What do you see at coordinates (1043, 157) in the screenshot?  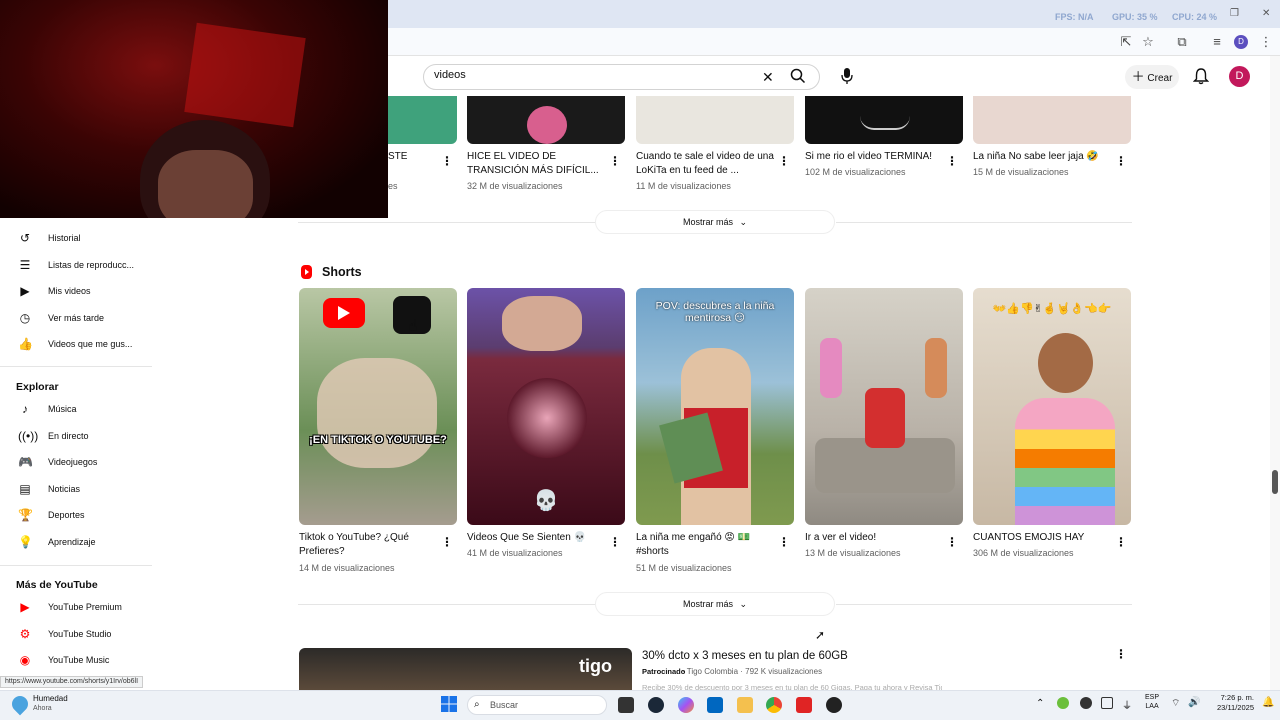 I see `video-title: La niña No sabe leer jaja 🤣` at bounding box center [1043, 157].